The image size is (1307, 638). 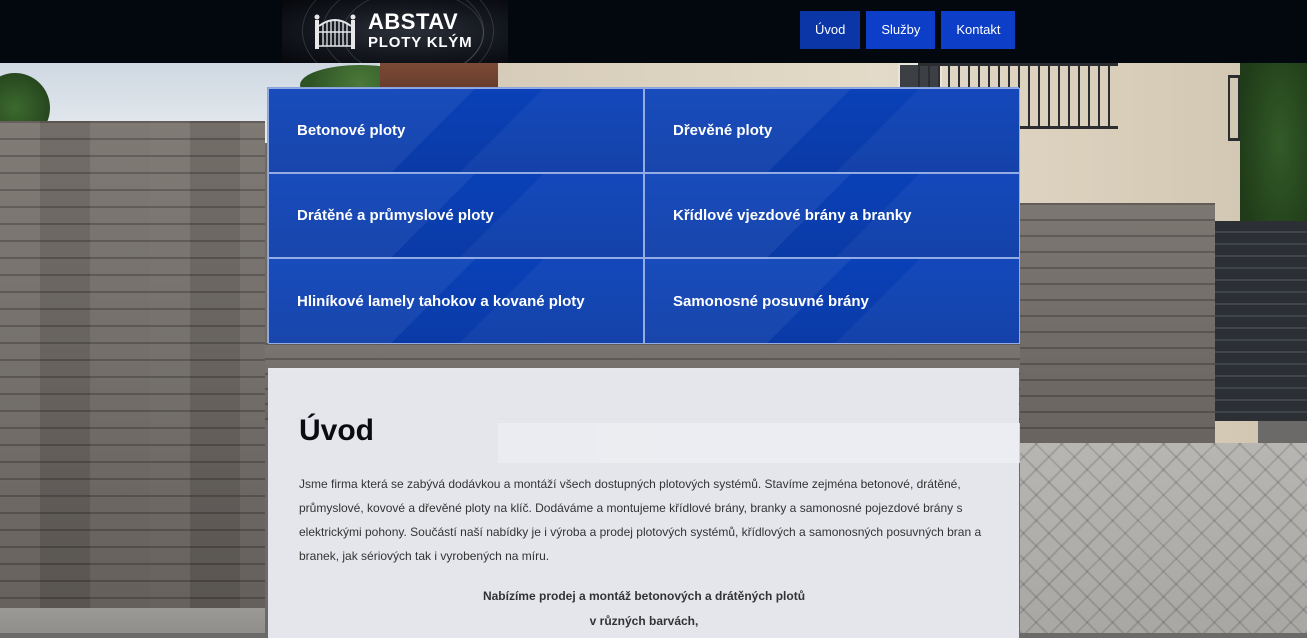 What do you see at coordinates (832, 130) in the screenshot?
I see `category-drevene-ploty: Dřevěné ploty` at bounding box center [832, 130].